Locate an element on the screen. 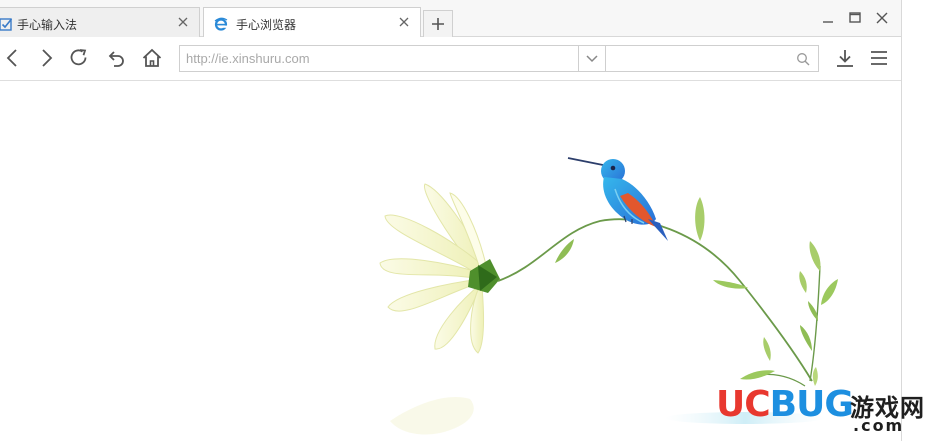 This screenshot has height=441, width=936. address-input is located at coordinates (376, 58).